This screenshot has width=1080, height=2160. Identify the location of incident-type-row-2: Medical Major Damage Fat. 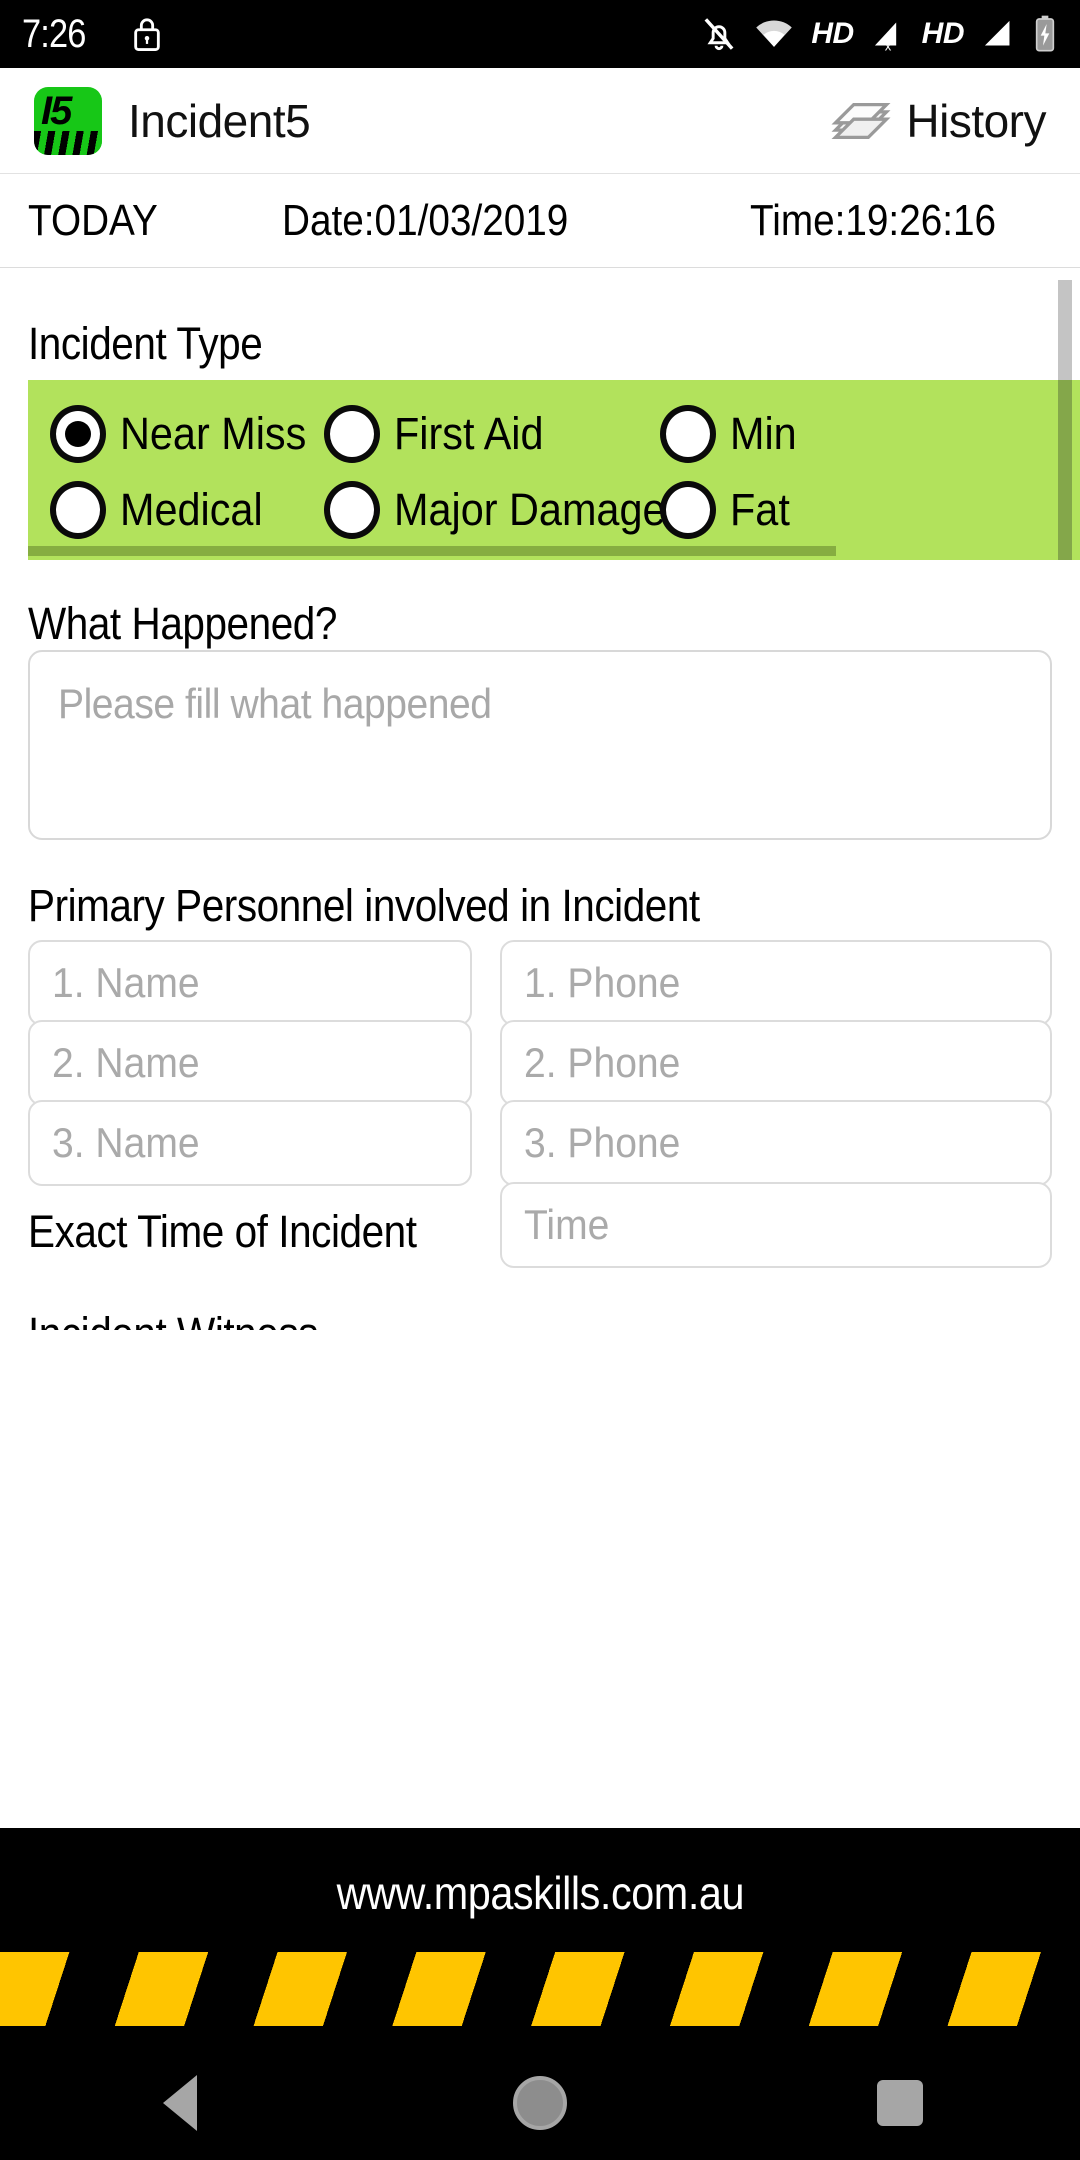
(554, 510).